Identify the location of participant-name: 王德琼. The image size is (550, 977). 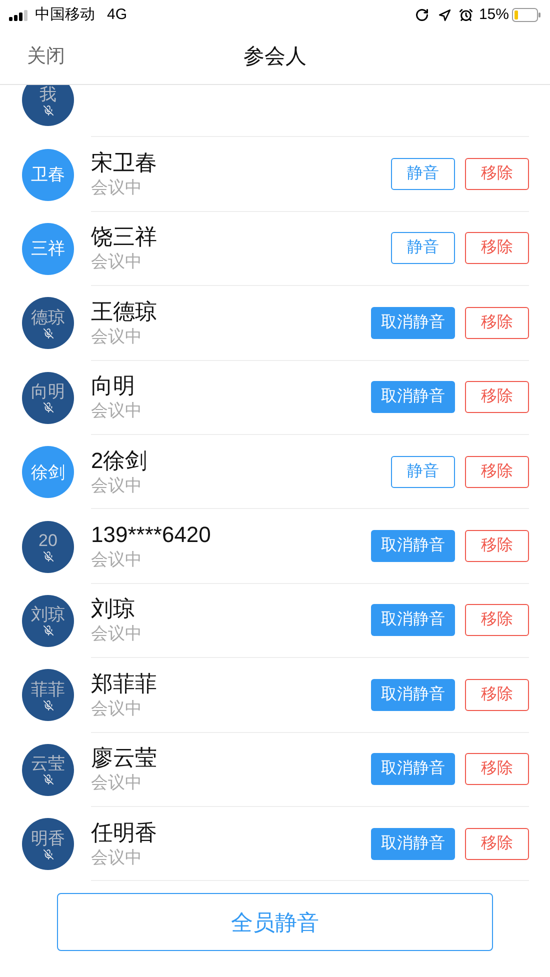
(124, 312).